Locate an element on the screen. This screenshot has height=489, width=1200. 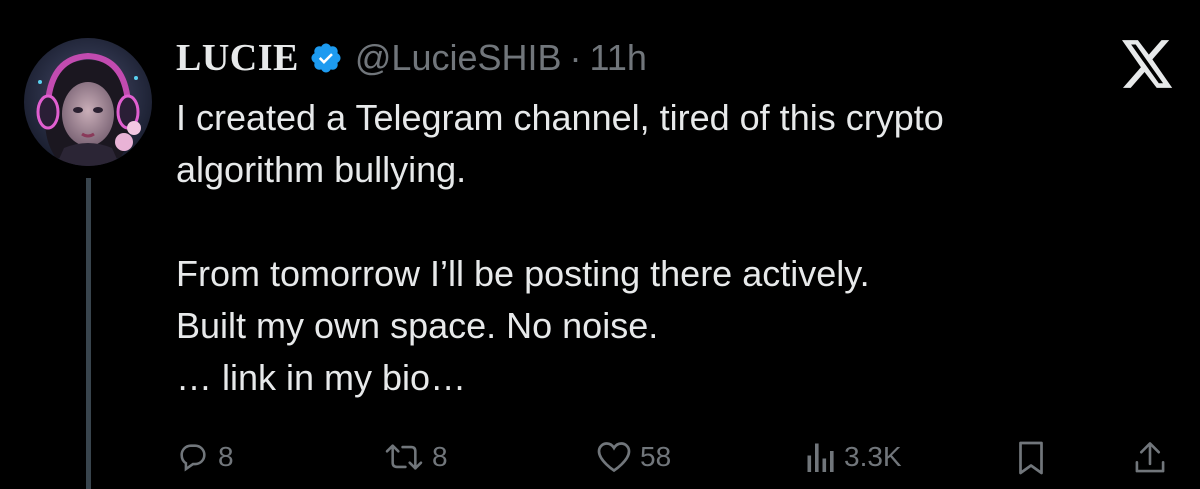
timestamp: 11h is located at coordinates (618, 58).